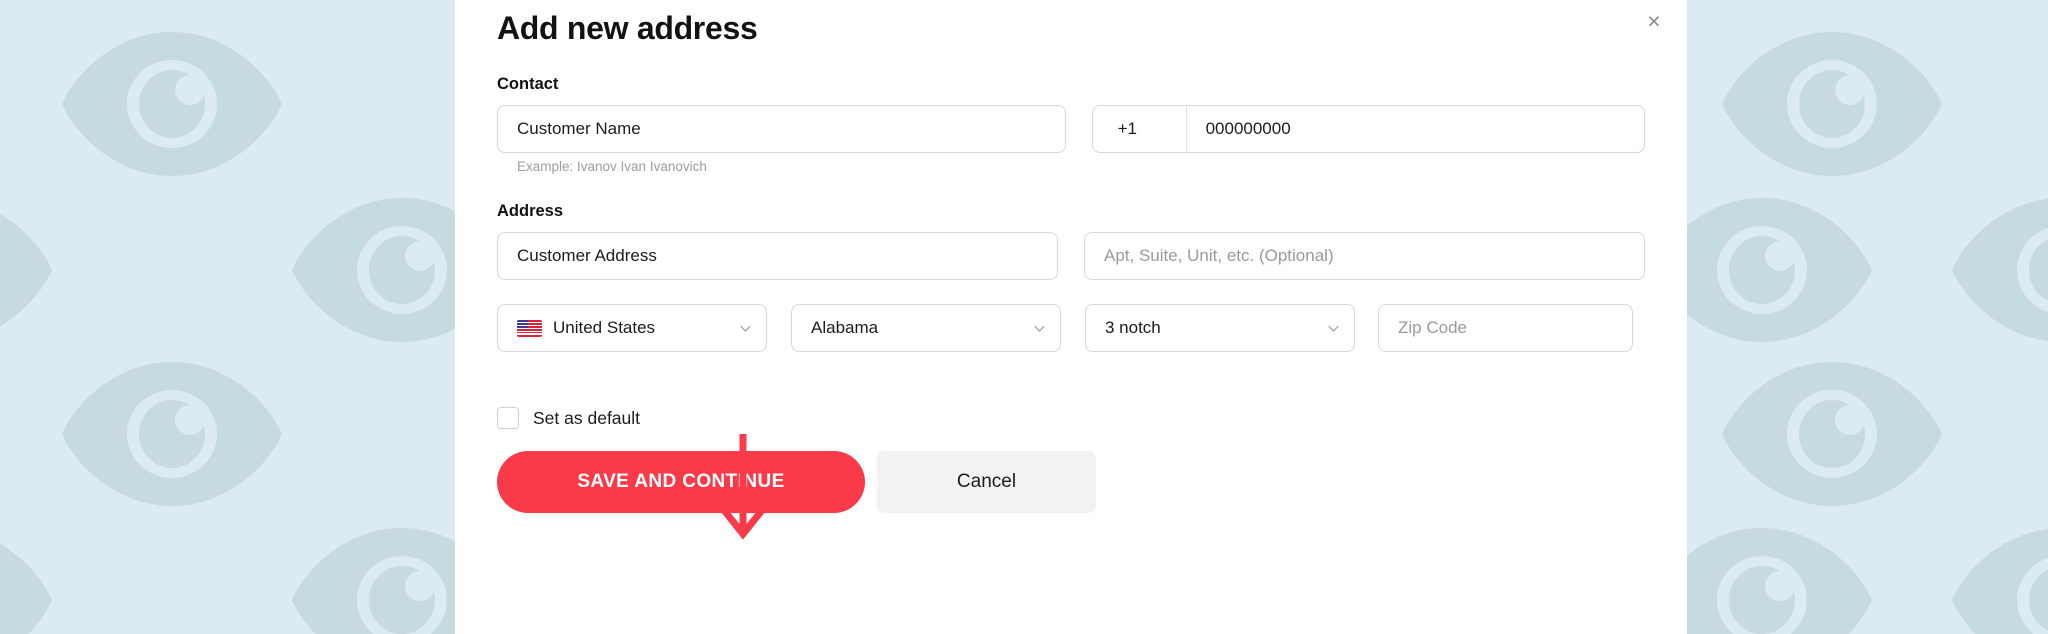 This screenshot has width=2048, height=634. What do you see at coordinates (604, 327) in the screenshot?
I see `country-select-value: United States` at bounding box center [604, 327].